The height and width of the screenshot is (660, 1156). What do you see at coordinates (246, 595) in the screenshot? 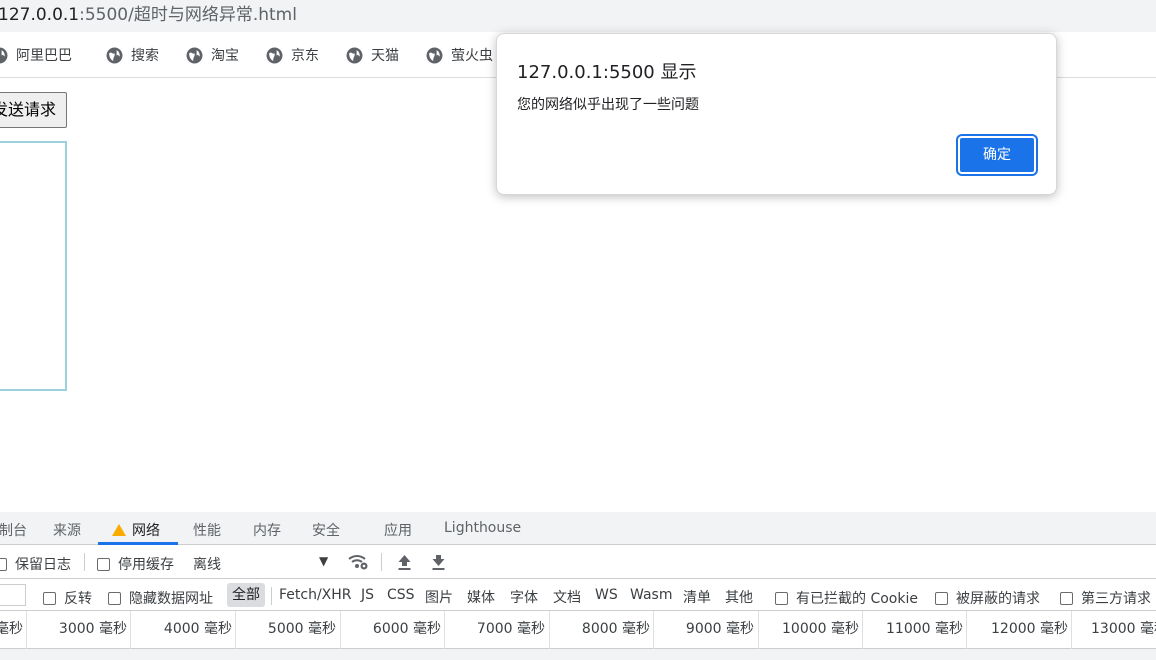
I see `filter-all: 全部` at bounding box center [246, 595].